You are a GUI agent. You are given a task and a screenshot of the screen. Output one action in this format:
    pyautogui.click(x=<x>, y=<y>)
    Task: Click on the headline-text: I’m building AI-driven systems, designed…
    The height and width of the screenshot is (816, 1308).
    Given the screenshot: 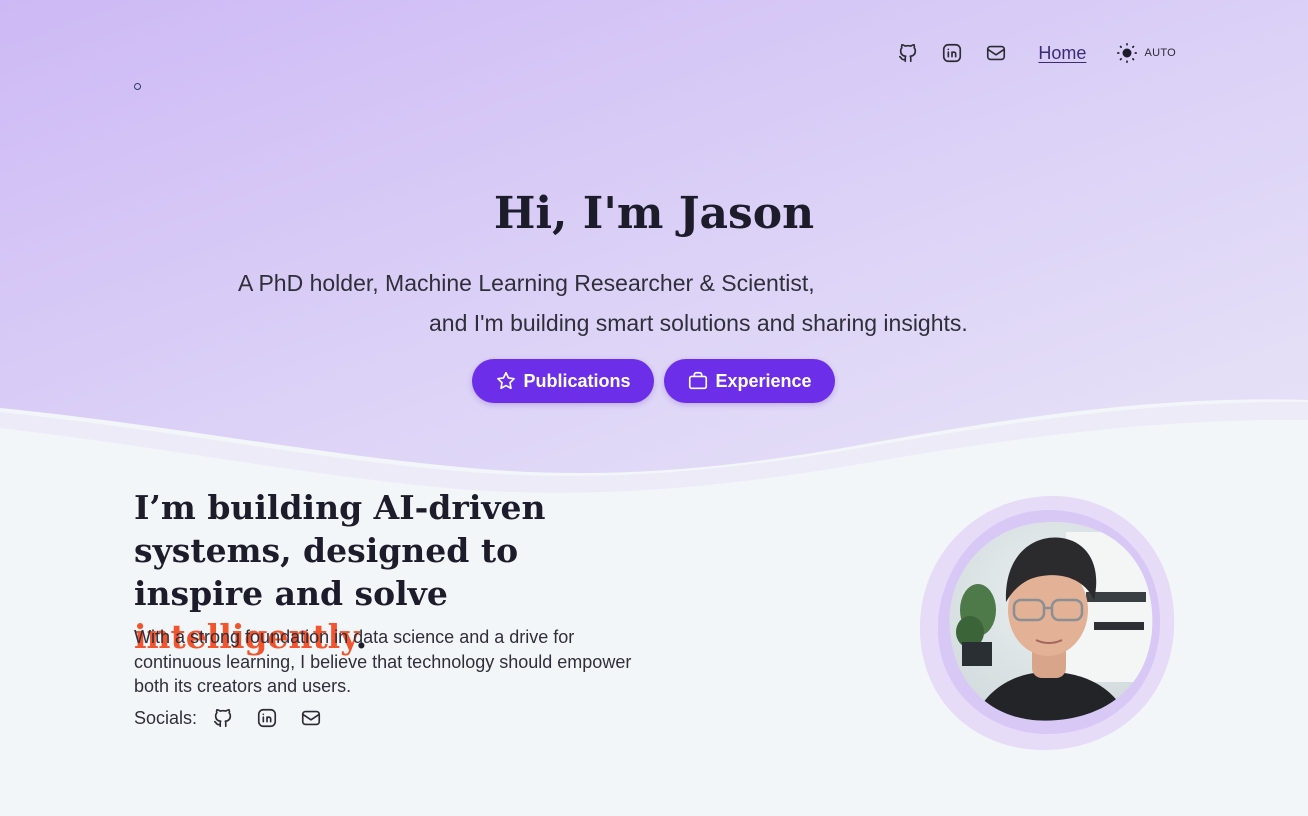 What is the action you would take?
    pyautogui.click(x=340, y=550)
    